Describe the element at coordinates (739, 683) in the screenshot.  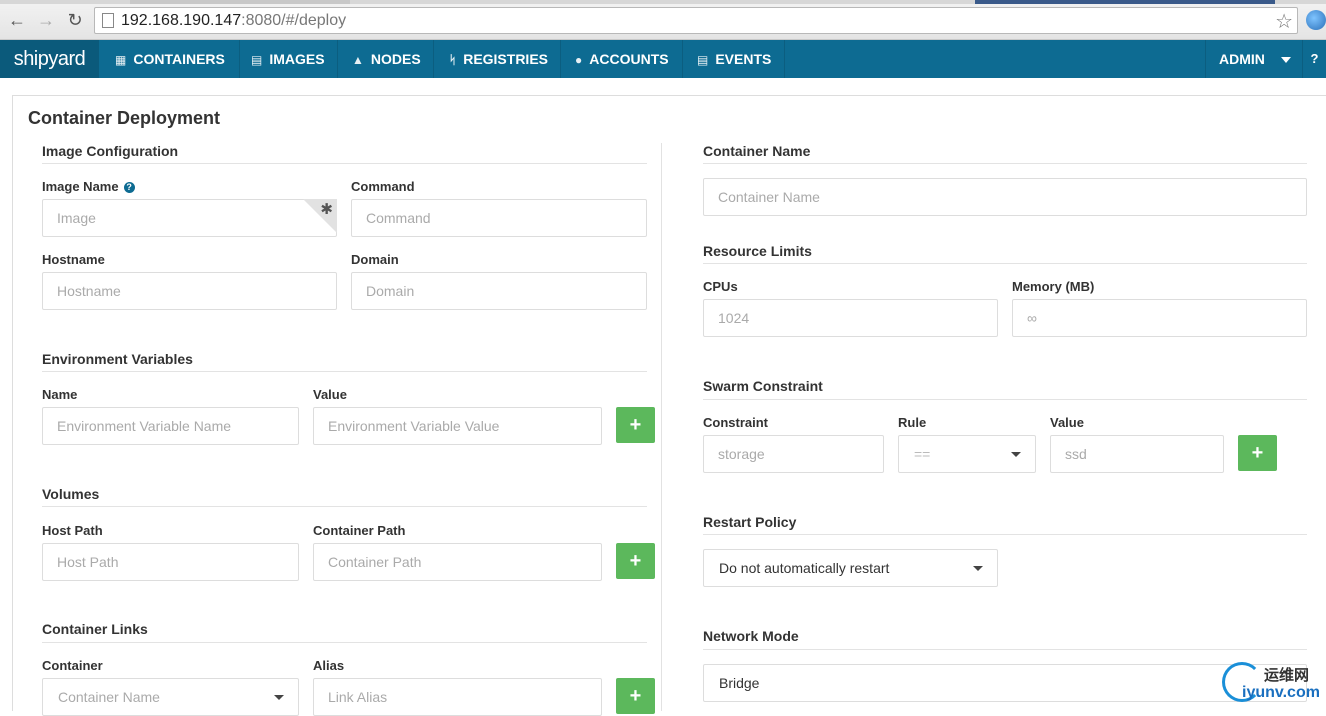
I see `network-mode-value: Bridge` at that location.